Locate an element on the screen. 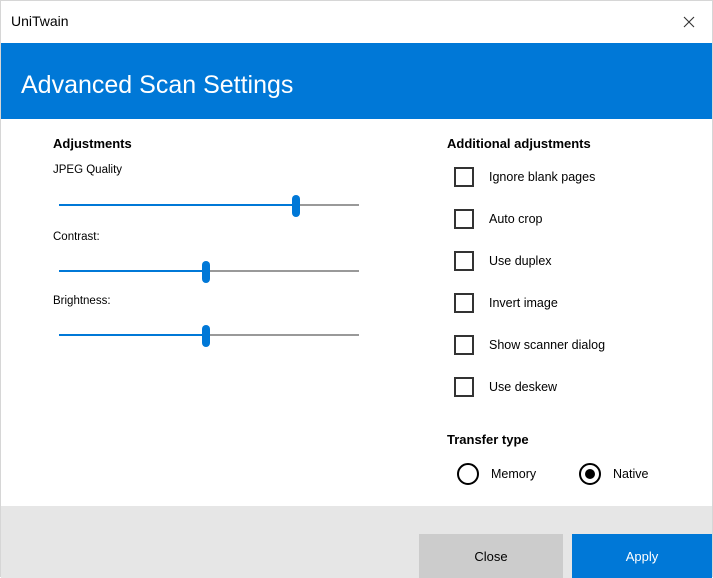  checkbox-label: Use duplex is located at coordinates (520, 261).